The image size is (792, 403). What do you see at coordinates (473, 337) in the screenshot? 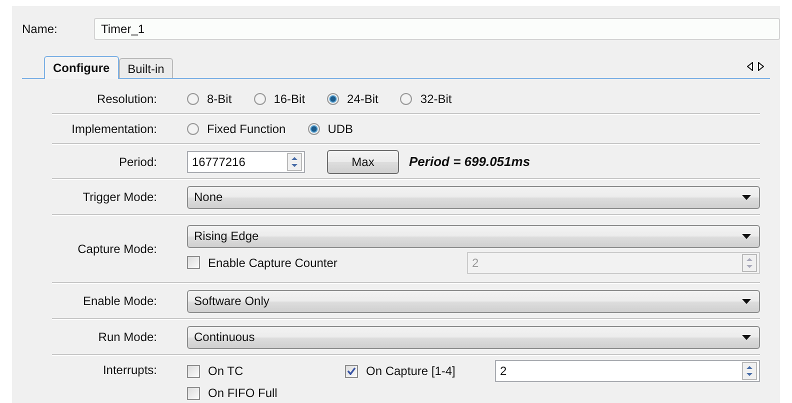
I see `dropdown: Continuous` at bounding box center [473, 337].